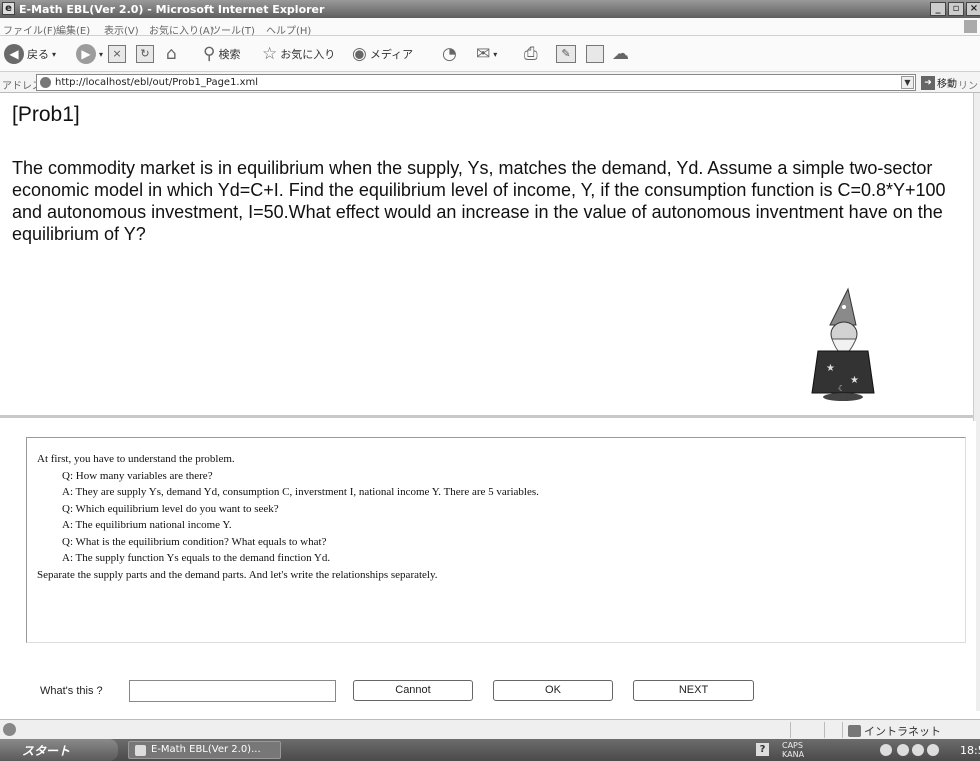 The width and height of the screenshot is (980, 761). Describe the element at coordinates (843, 346) in the screenshot. I see `wizard-agent: ★ ★ ☾` at that location.